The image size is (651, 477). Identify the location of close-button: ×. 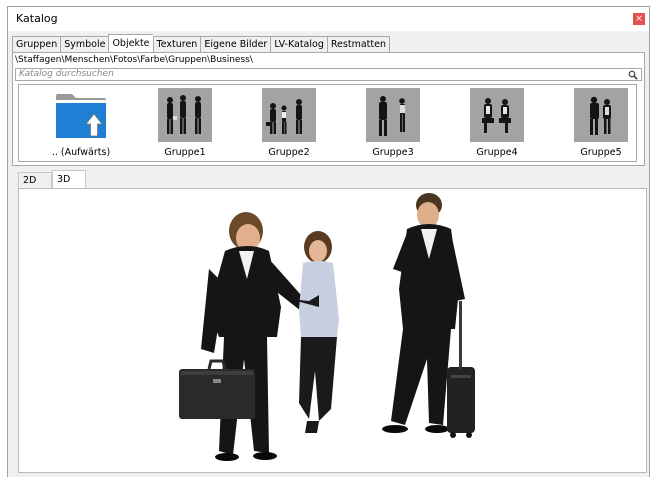
(639, 19).